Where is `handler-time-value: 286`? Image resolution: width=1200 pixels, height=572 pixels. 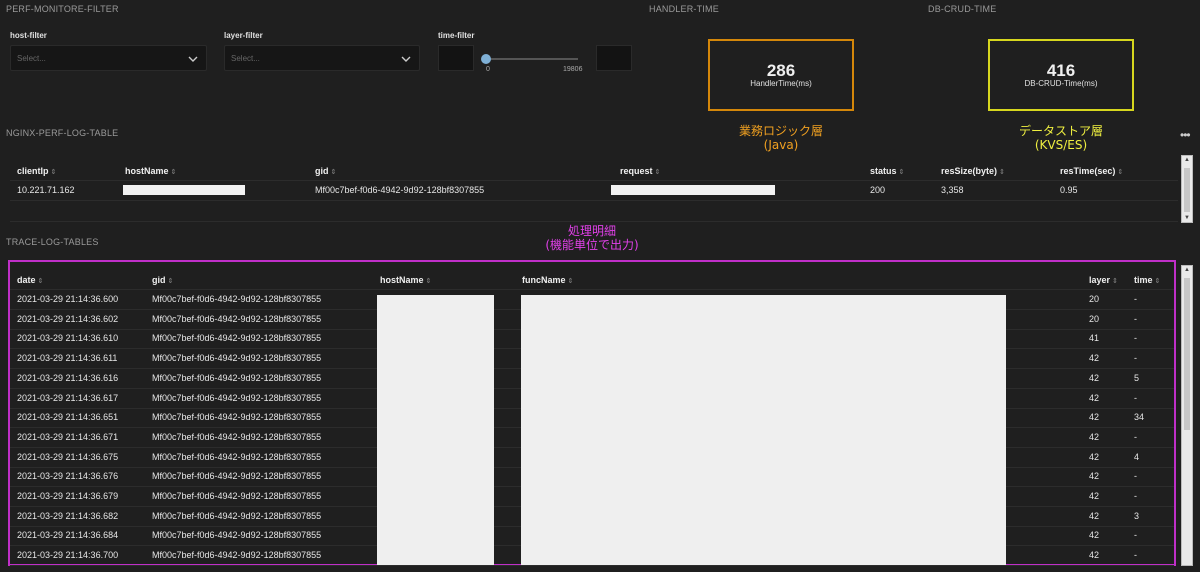 handler-time-value: 286 is located at coordinates (781, 70).